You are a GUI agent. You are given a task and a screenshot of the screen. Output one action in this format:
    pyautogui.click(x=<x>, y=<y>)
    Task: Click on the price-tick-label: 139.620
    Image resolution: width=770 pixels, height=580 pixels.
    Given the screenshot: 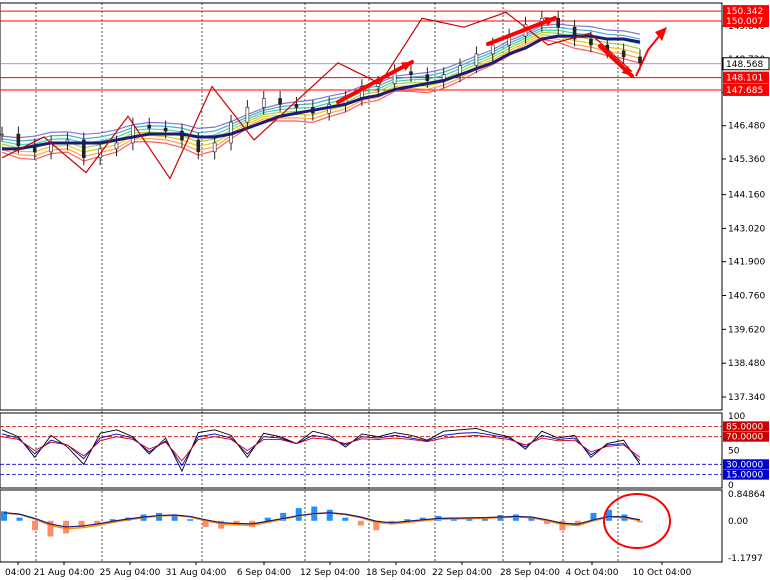 What is the action you would take?
    pyautogui.click(x=746, y=330)
    